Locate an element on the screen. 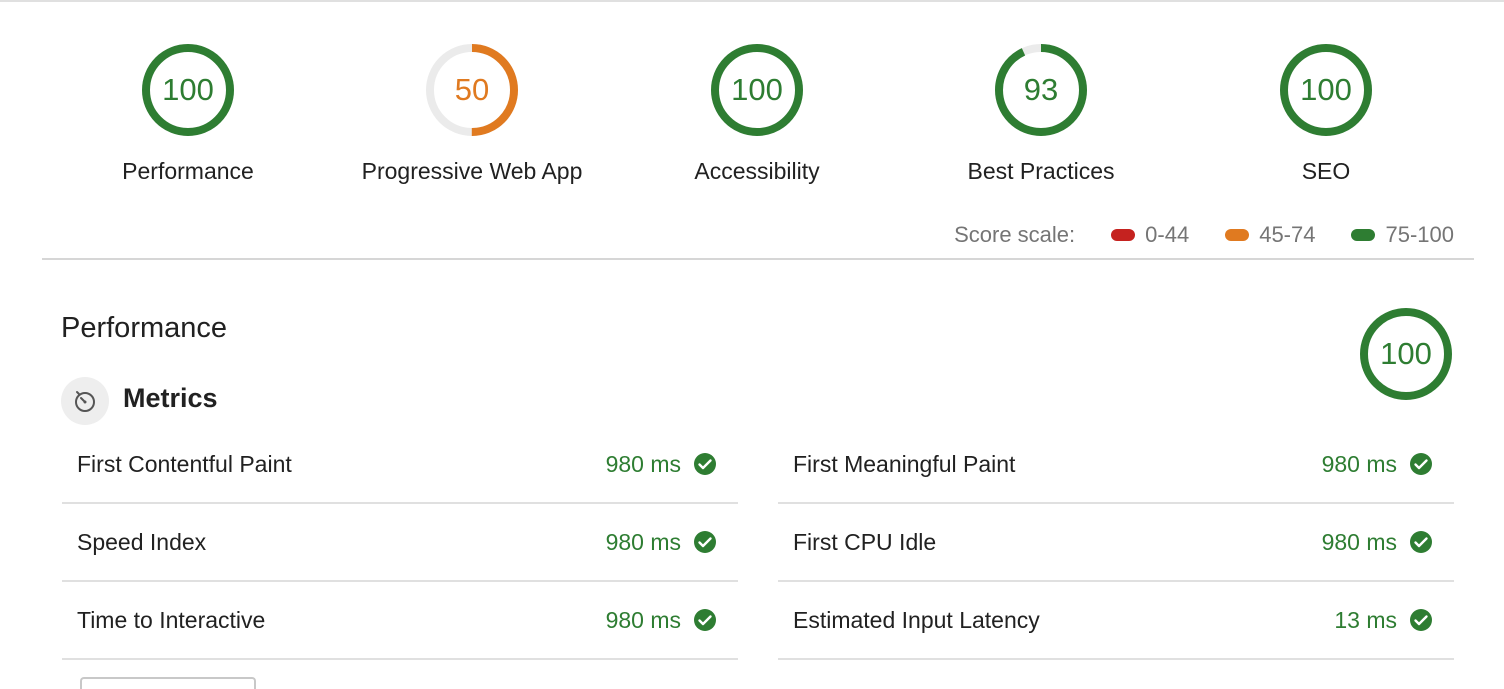 This screenshot has height=689, width=1504. metric-name: Time to Interactive is located at coordinates (171, 619).